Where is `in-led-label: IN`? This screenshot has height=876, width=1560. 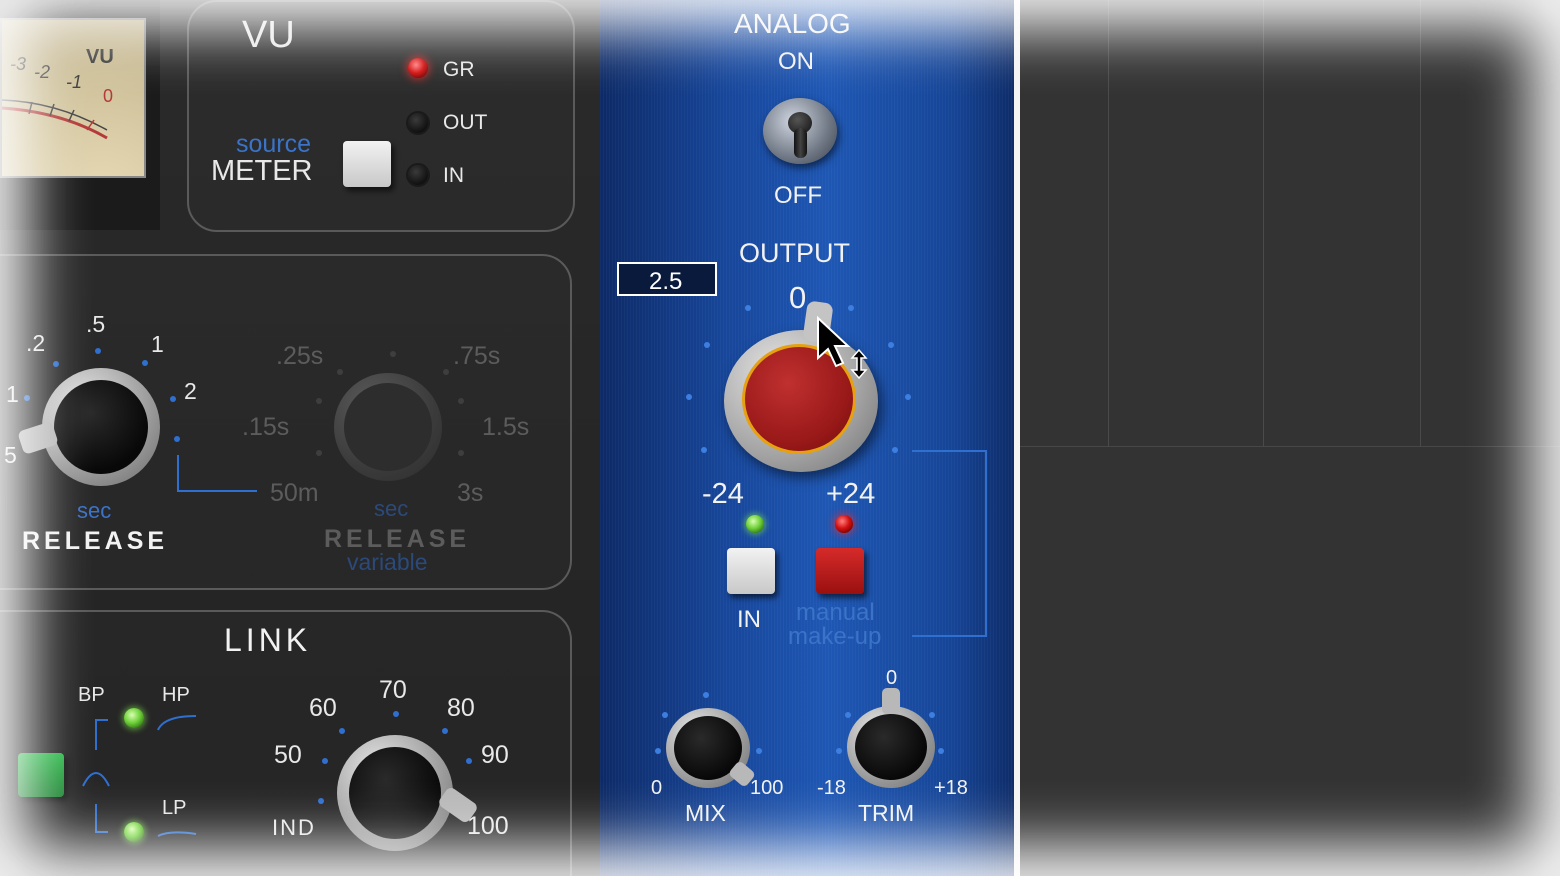
in-led-label: IN is located at coordinates (453, 175).